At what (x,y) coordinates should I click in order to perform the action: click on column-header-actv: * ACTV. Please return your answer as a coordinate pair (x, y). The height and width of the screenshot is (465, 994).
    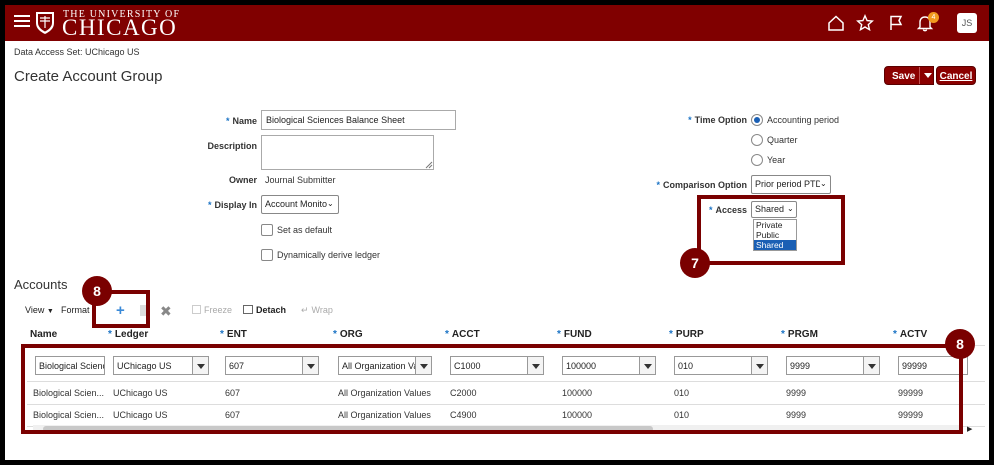
    Looking at the image, I should click on (910, 334).